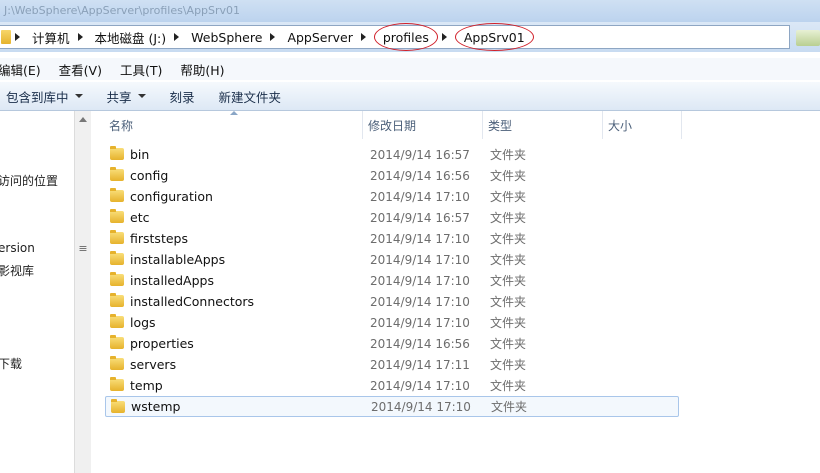  I want to click on file-name: firststeps, so click(159, 238).